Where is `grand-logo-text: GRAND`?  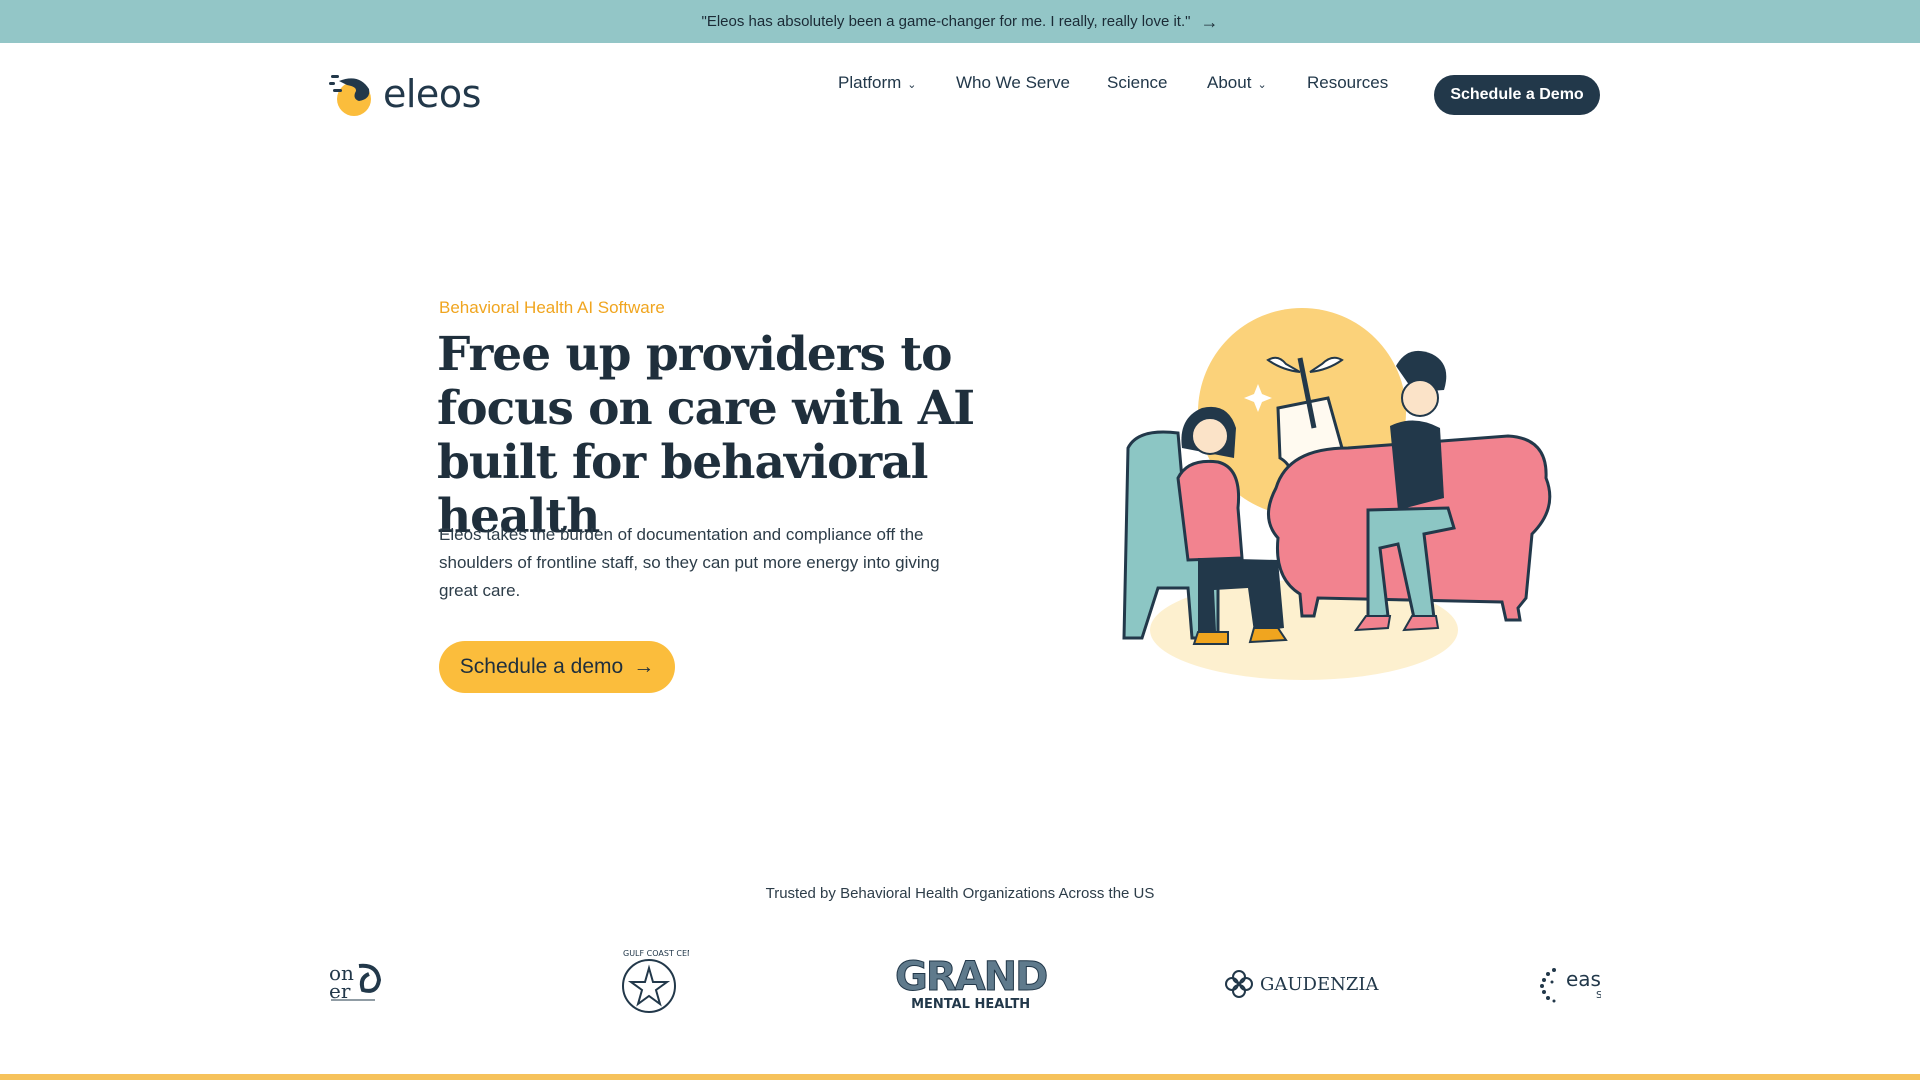 grand-logo-text: GRAND is located at coordinates (971, 976).